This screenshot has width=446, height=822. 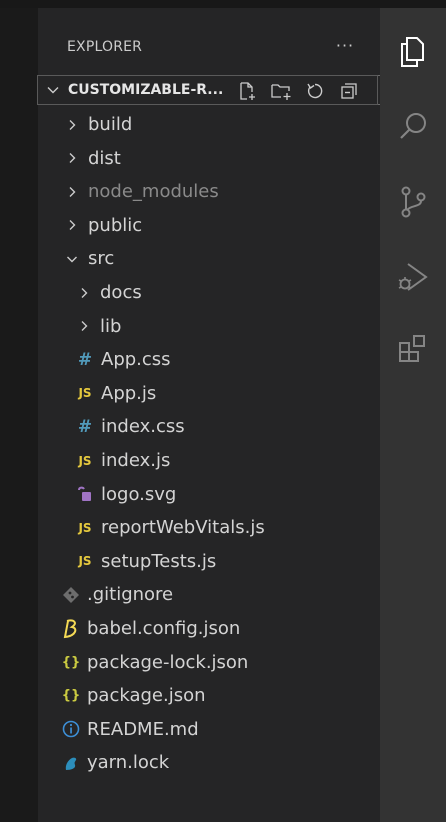 What do you see at coordinates (220, 729) in the screenshot?
I see `tree-file-readme: README.md` at bounding box center [220, 729].